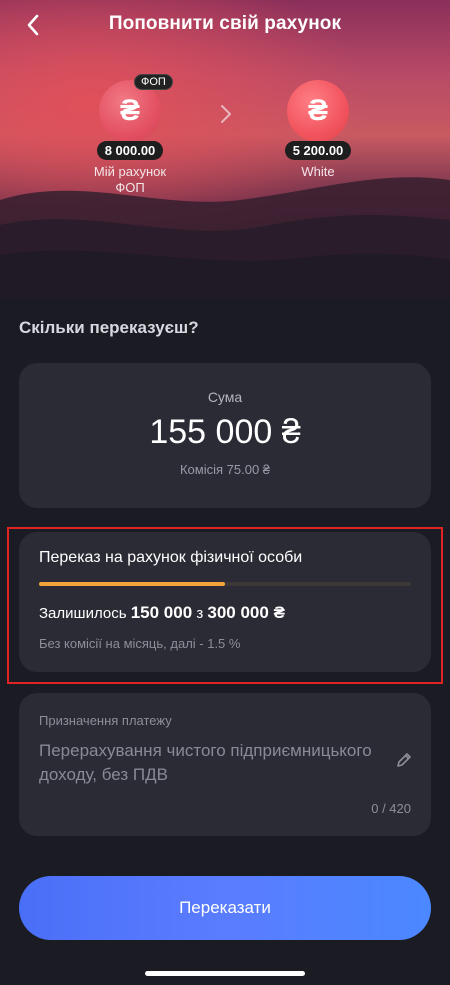 The height and width of the screenshot is (985, 450). What do you see at coordinates (130, 179) in the screenshot?
I see `from-account-label: Мій рахунок ФОП` at bounding box center [130, 179].